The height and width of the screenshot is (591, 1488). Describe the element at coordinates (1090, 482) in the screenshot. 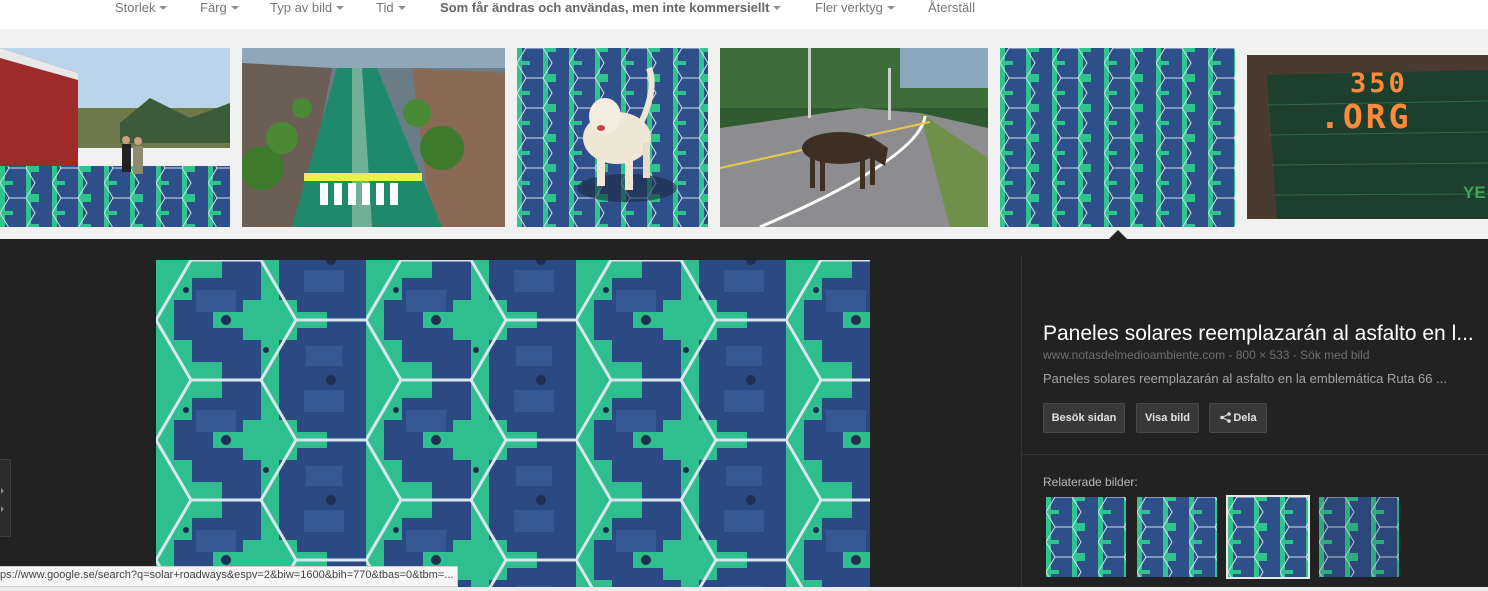

I see `related-images-label: Relaterade bilder:` at that location.